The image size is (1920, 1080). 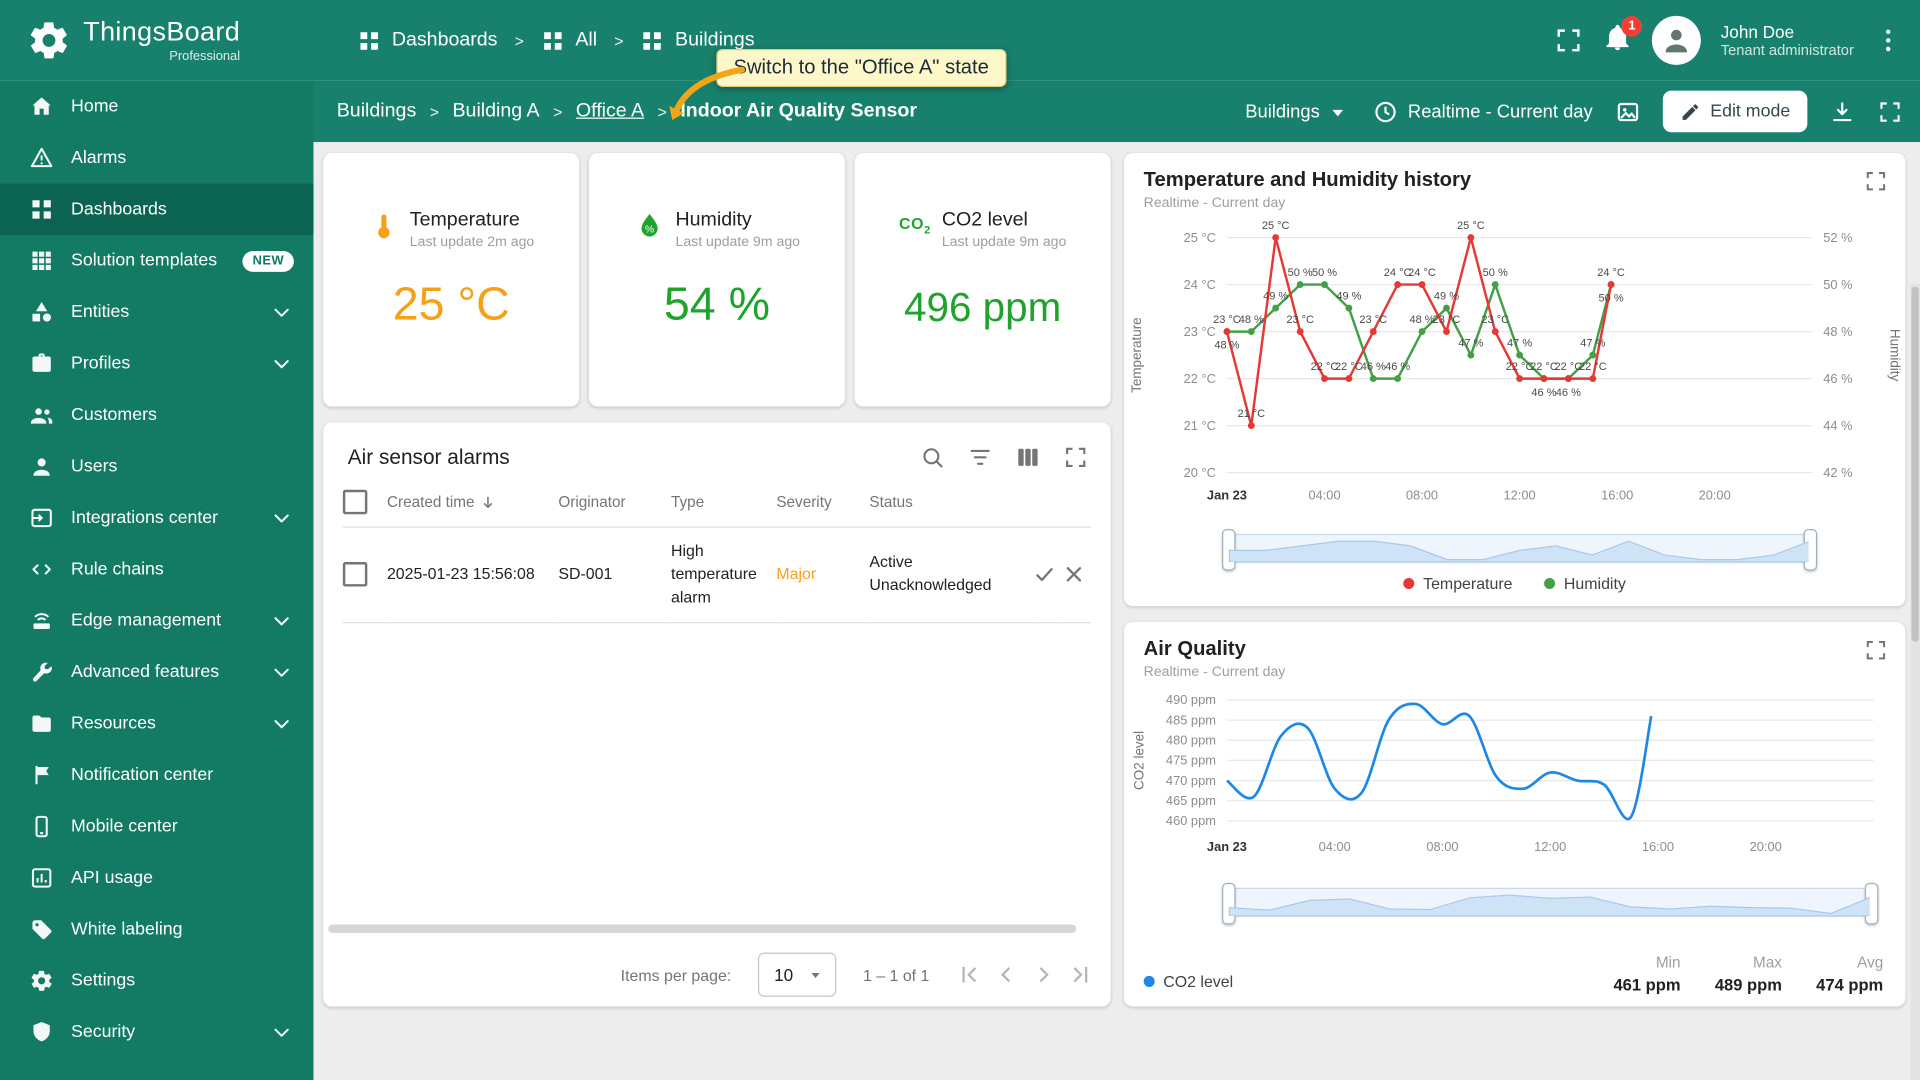 What do you see at coordinates (495, 111) in the screenshot?
I see `breadcrumb-building-a: Building A` at bounding box center [495, 111].